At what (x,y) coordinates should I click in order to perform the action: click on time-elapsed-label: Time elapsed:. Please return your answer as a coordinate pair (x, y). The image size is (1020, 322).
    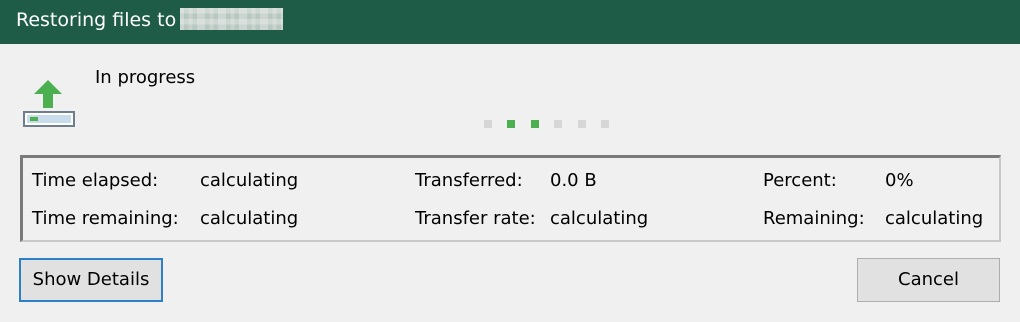
    Looking at the image, I should click on (95, 180).